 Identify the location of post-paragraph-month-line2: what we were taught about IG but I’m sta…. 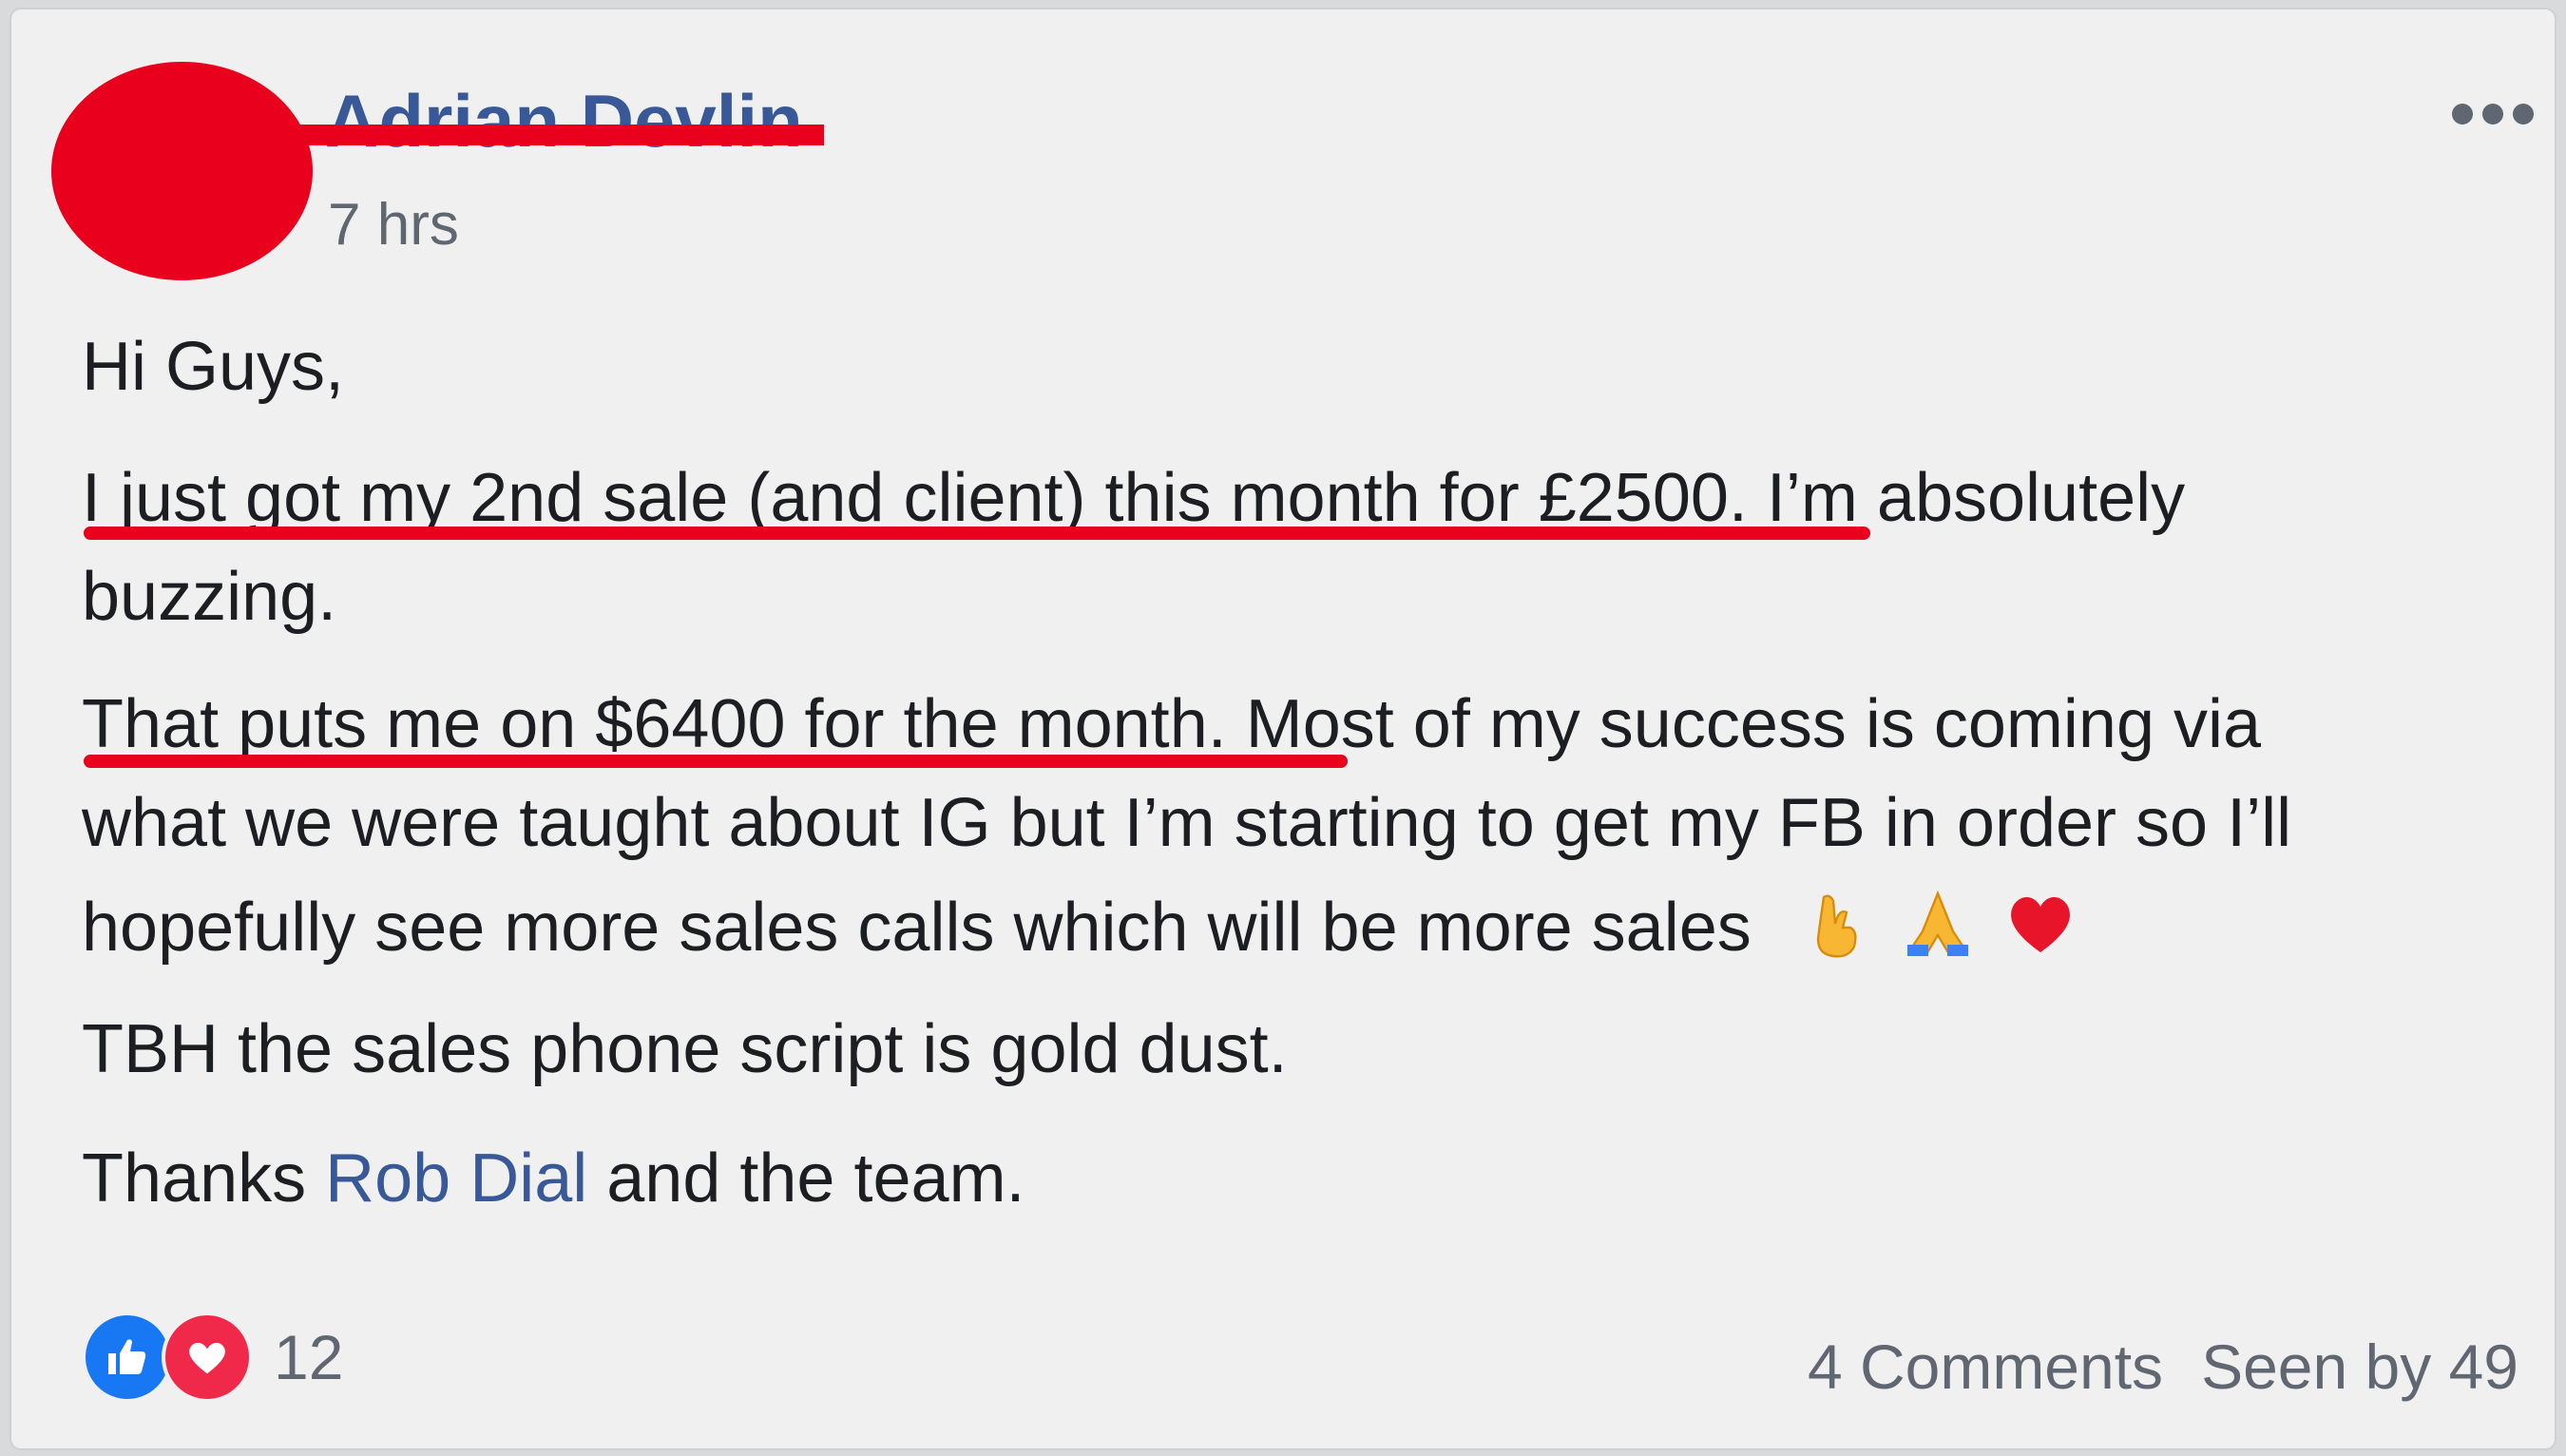
(1187, 823).